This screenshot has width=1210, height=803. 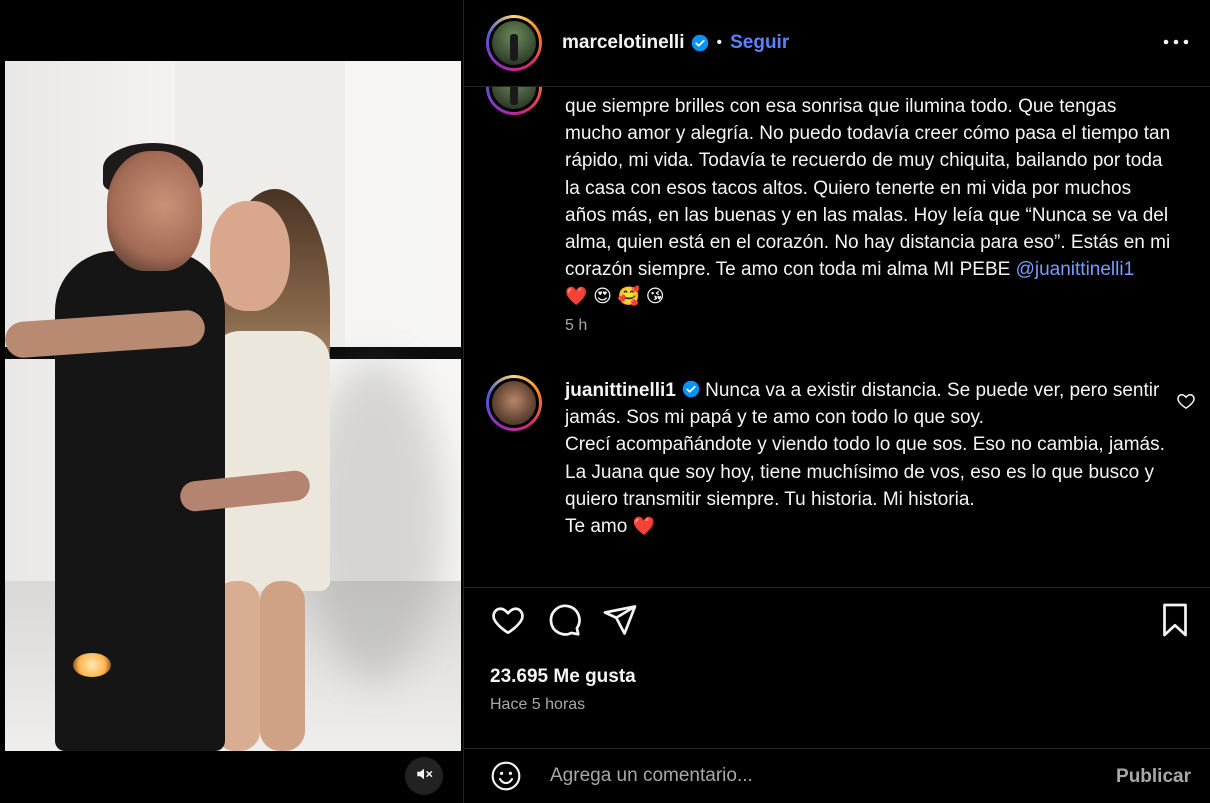 What do you see at coordinates (1175, 620) in the screenshot?
I see `bookmark-icon` at bounding box center [1175, 620].